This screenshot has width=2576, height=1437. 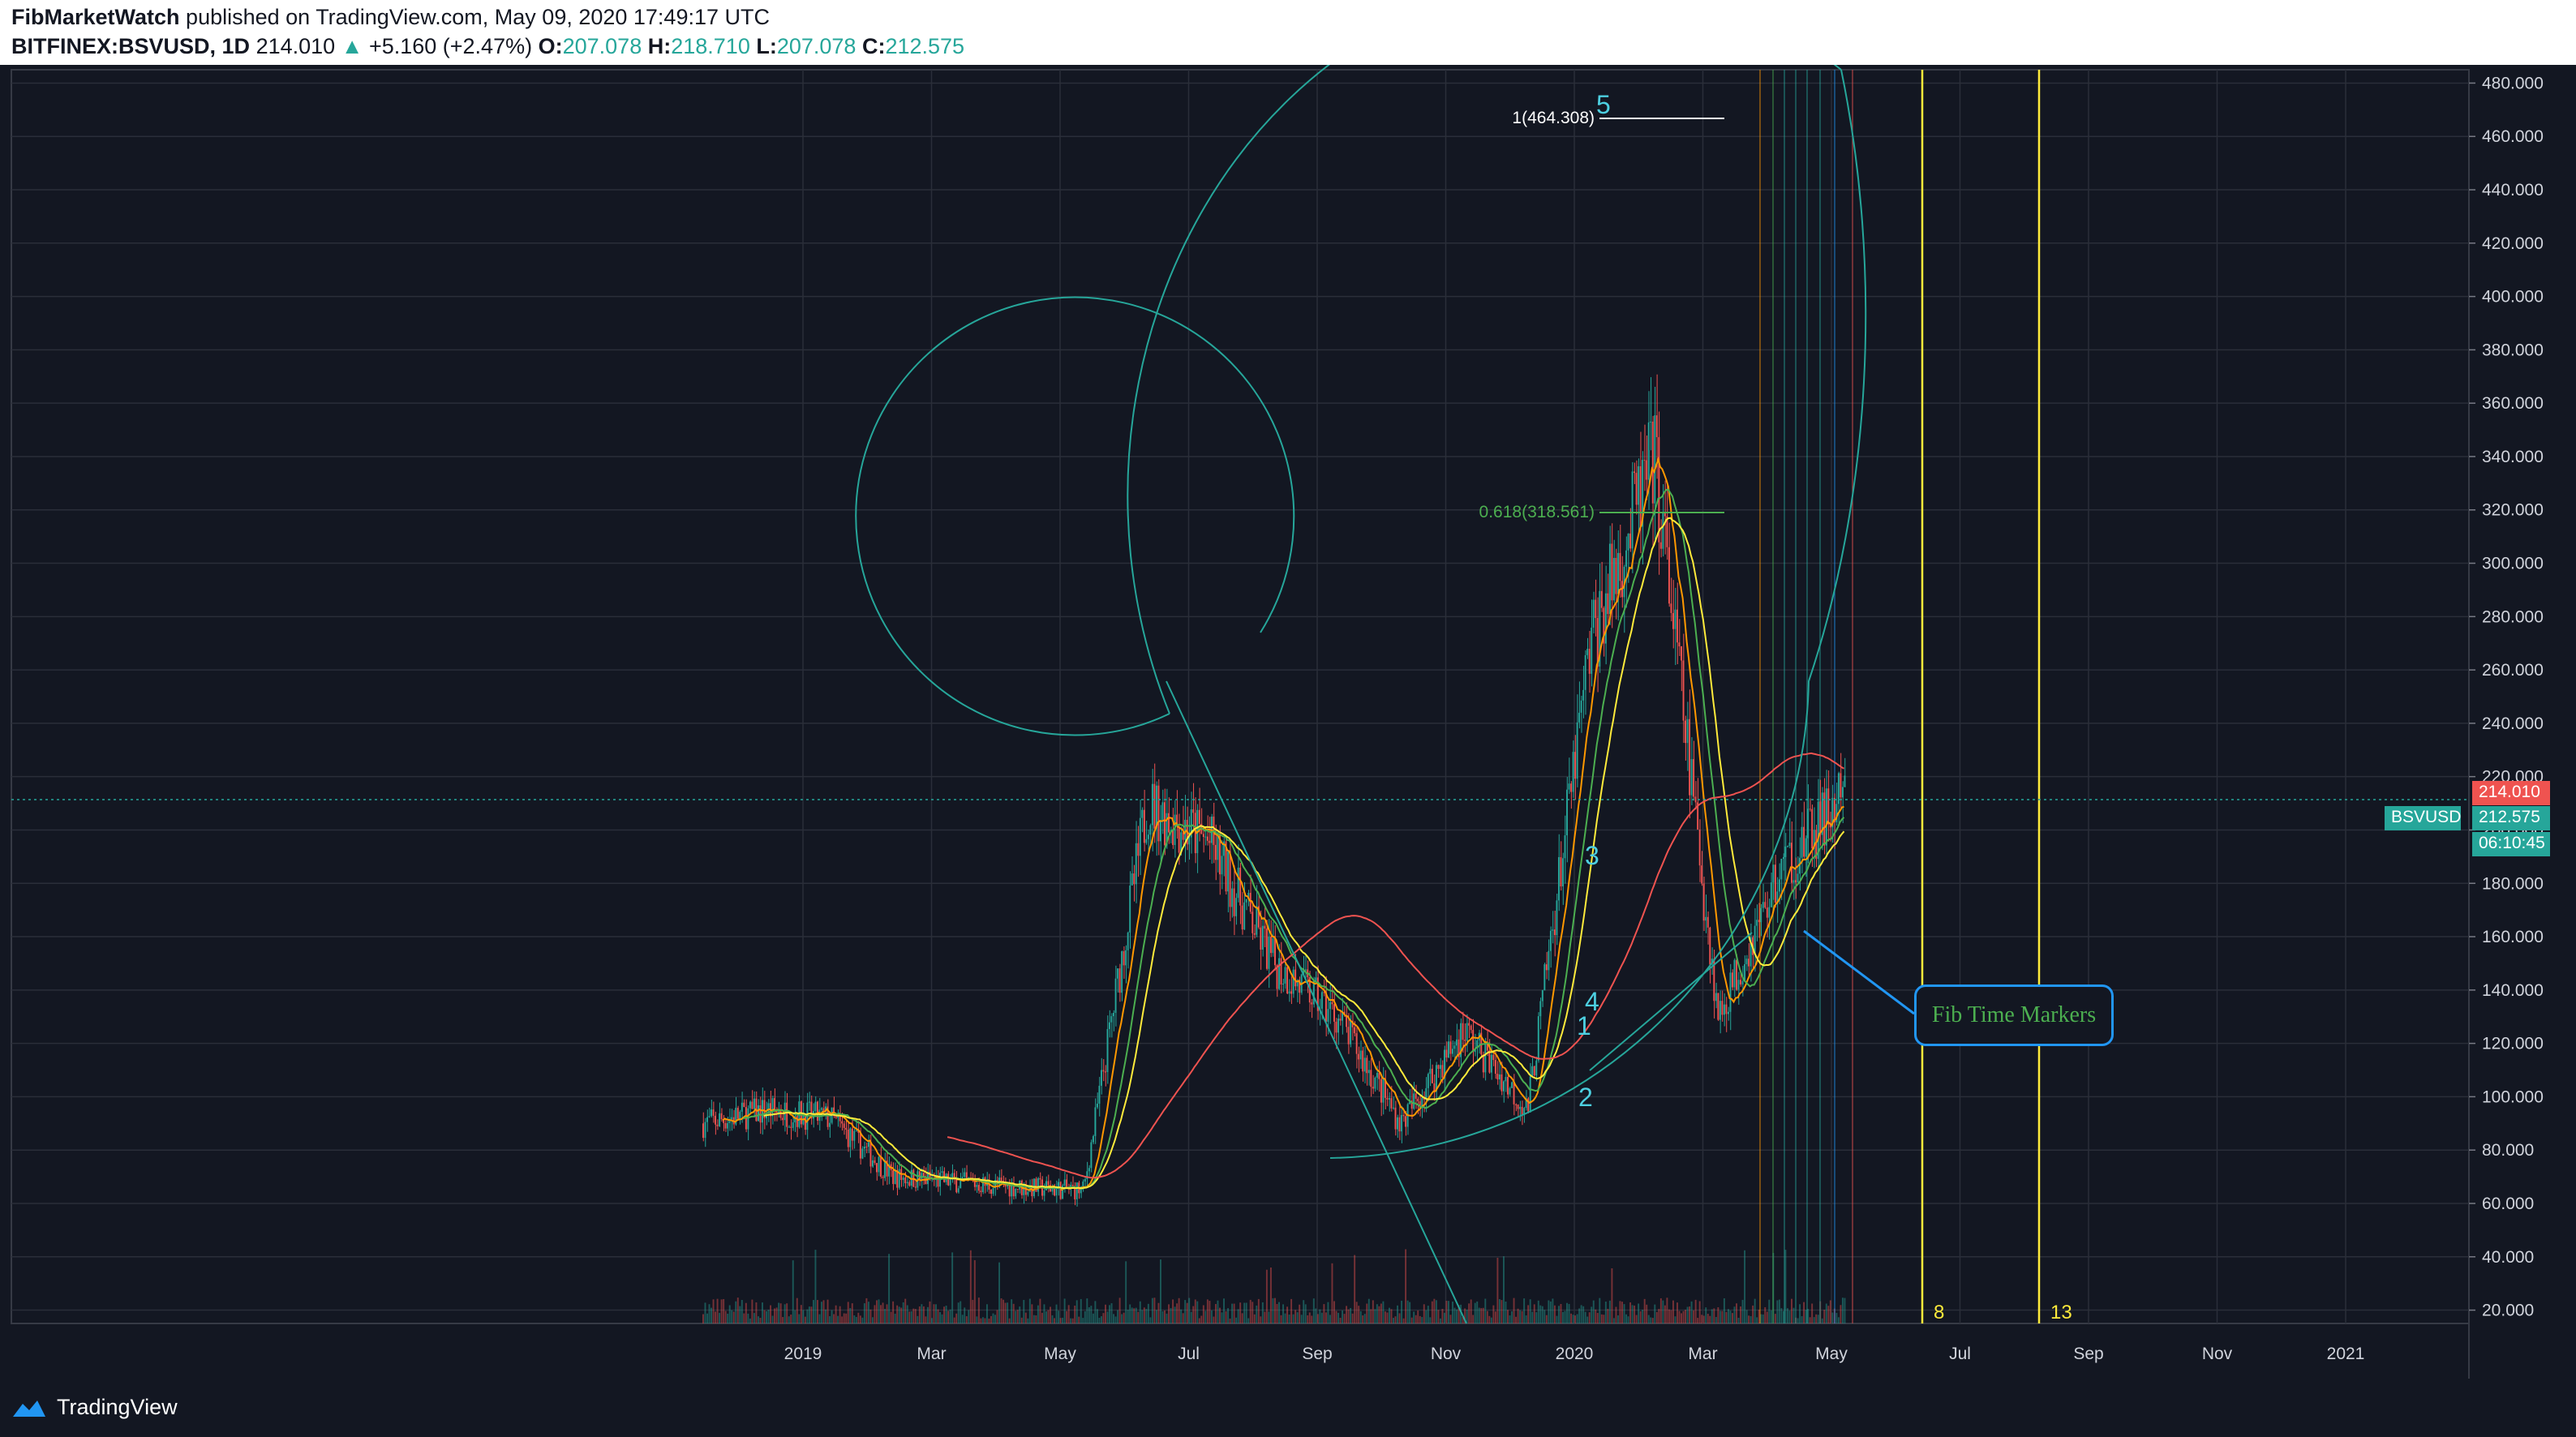 What do you see at coordinates (2513, 1096) in the screenshot?
I see `price-tick-label: 100.000` at bounding box center [2513, 1096].